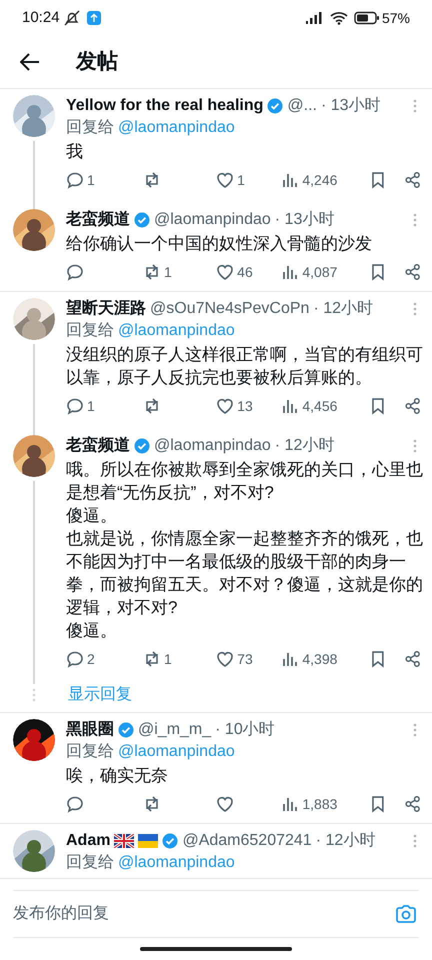 Image resolution: width=432 pixels, height=960 pixels. Describe the element at coordinates (396, 18) in the screenshot. I see `battery-percent: 57%` at that location.